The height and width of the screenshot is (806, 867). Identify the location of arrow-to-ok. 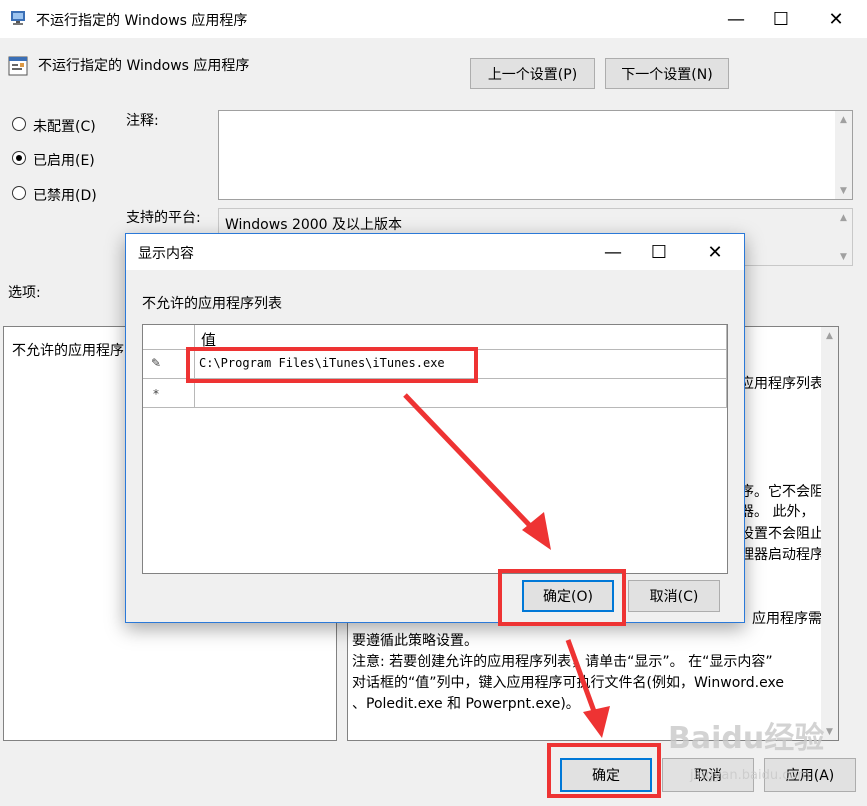
(581, 677).